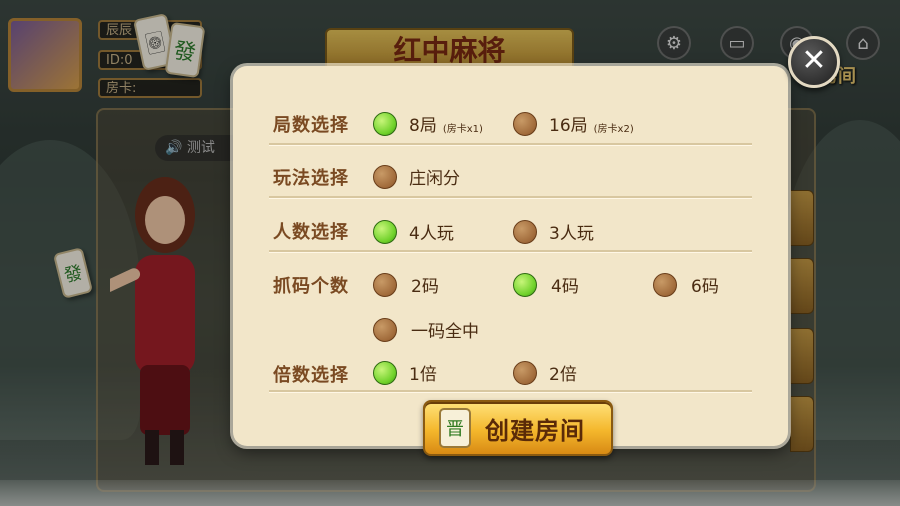 The height and width of the screenshot is (506, 900). What do you see at coordinates (571, 234) in the screenshot?
I see `option-label: 3人玩` at bounding box center [571, 234].